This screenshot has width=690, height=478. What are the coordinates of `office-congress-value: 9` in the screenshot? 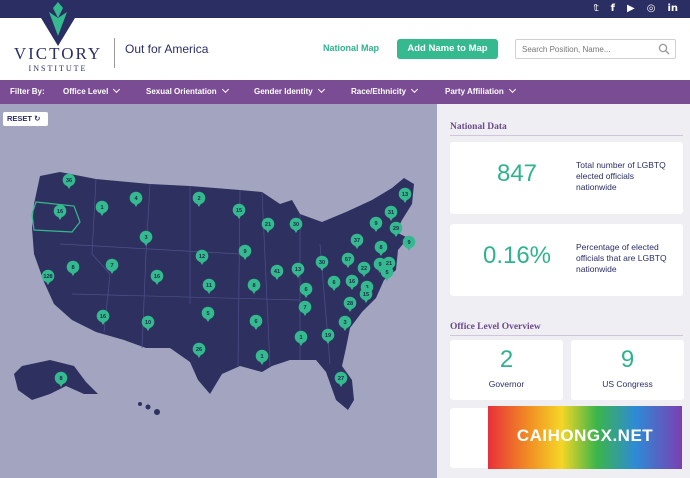 It's located at (627, 359).